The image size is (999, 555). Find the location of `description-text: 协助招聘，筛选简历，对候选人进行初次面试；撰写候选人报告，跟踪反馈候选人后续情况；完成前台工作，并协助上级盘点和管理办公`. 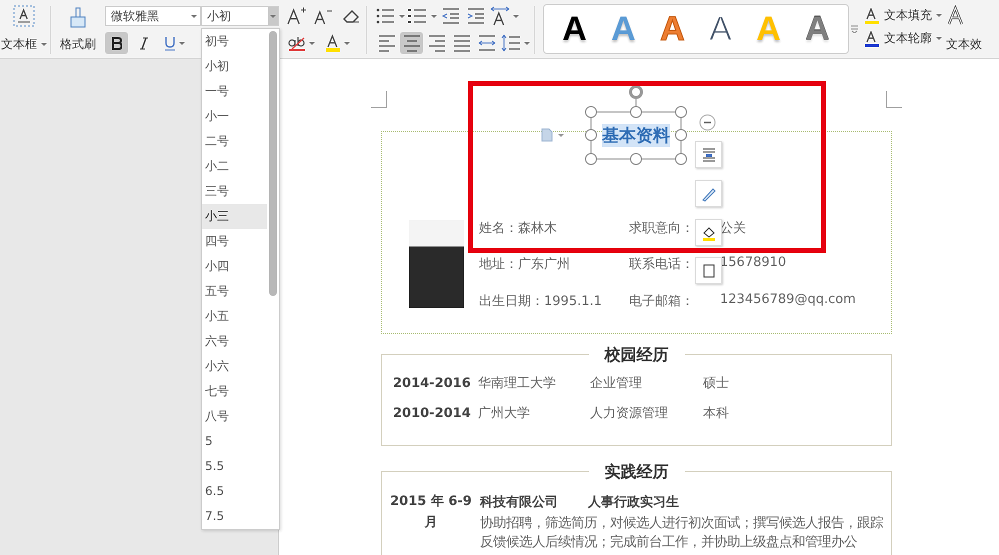

description-text: 协助招聘，筛选简历，对候选人进行初次面试；撰写候选人报告，跟踪反馈候选人后续情况；完成前台工作，并协助上级盘点和管理办公 is located at coordinates (682, 533).